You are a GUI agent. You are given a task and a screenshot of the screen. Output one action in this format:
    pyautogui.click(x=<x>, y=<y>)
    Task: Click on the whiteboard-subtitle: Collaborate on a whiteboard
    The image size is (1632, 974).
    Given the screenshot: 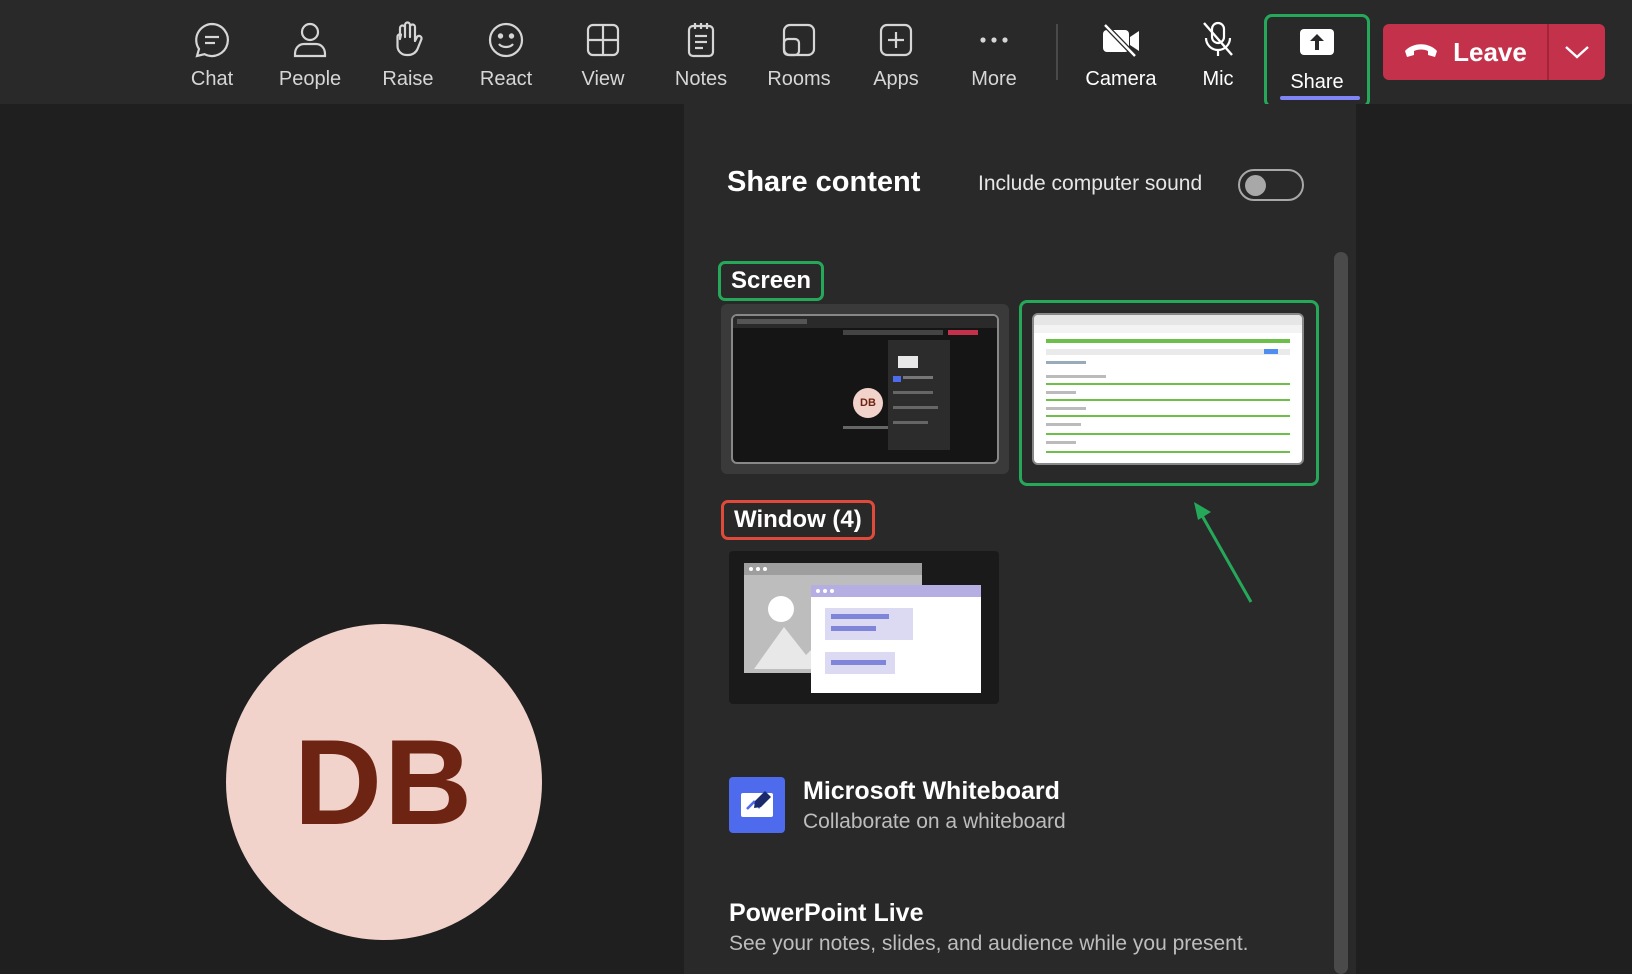 What is the action you would take?
    pyautogui.click(x=934, y=821)
    